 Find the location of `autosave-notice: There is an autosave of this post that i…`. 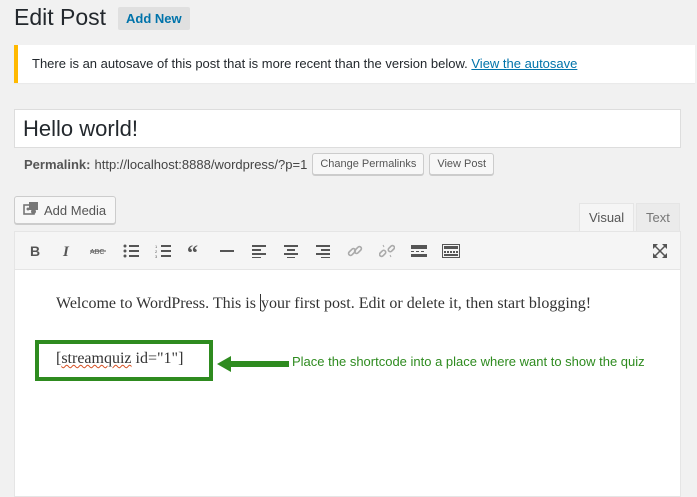

autosave-notice: There is an autosave of this post that i… is located at coordinates (354, 64).